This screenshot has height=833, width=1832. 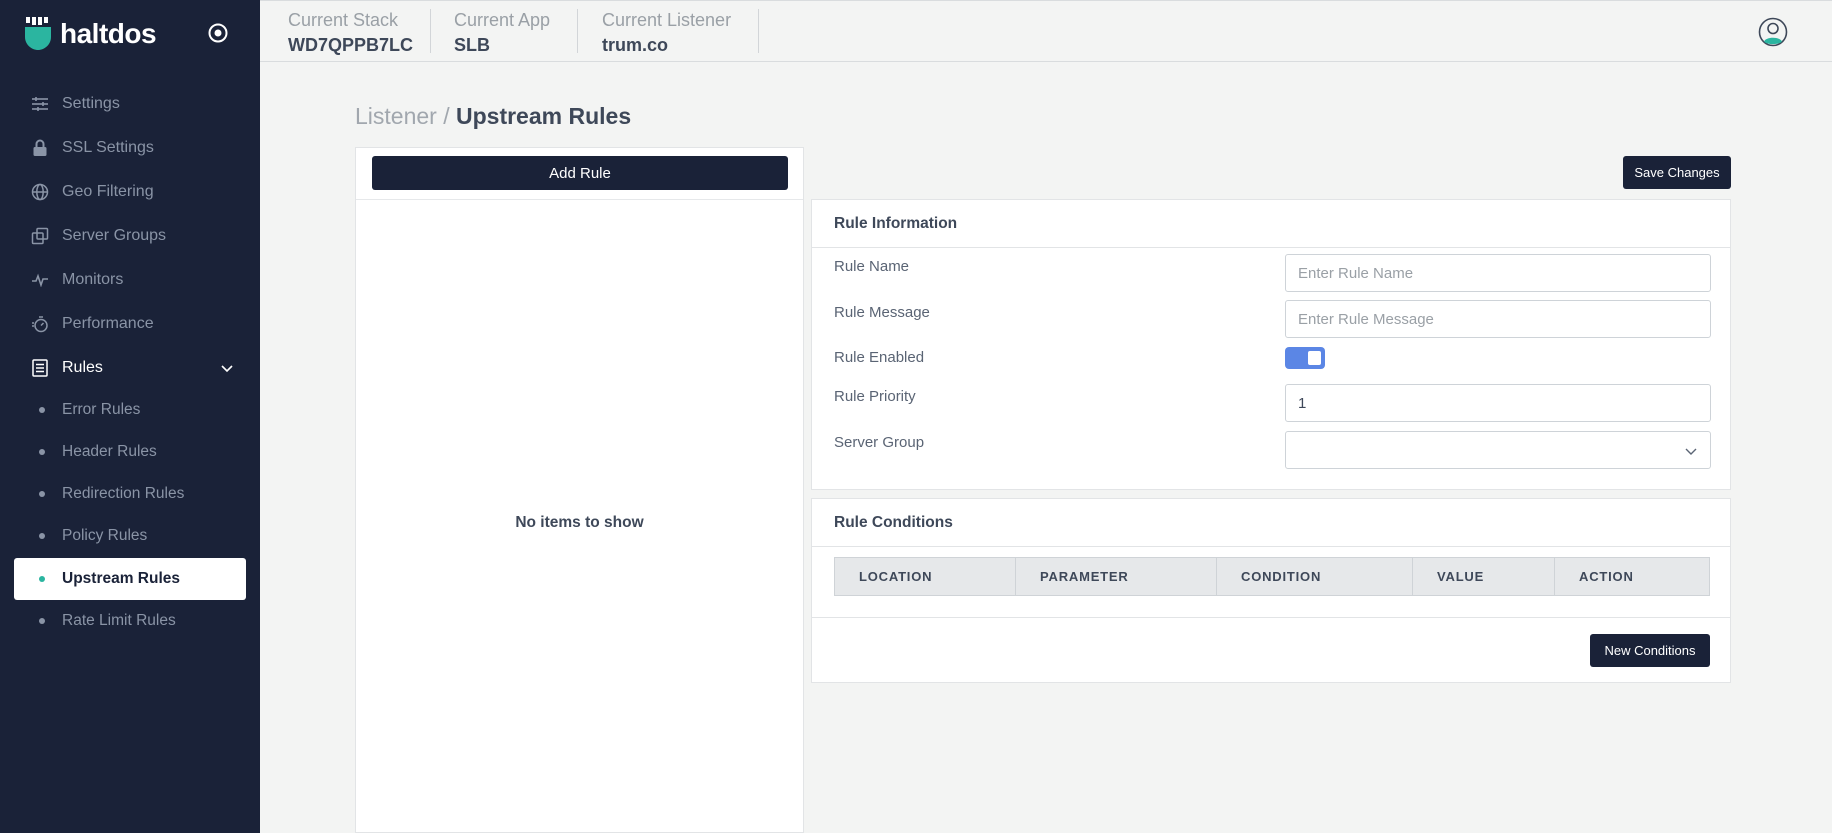 What do you see at coordinates (121, 578) in the screenshot?
I see `sidebar-subitem-label: Upstream Rules` at bounding box center [121, 578].